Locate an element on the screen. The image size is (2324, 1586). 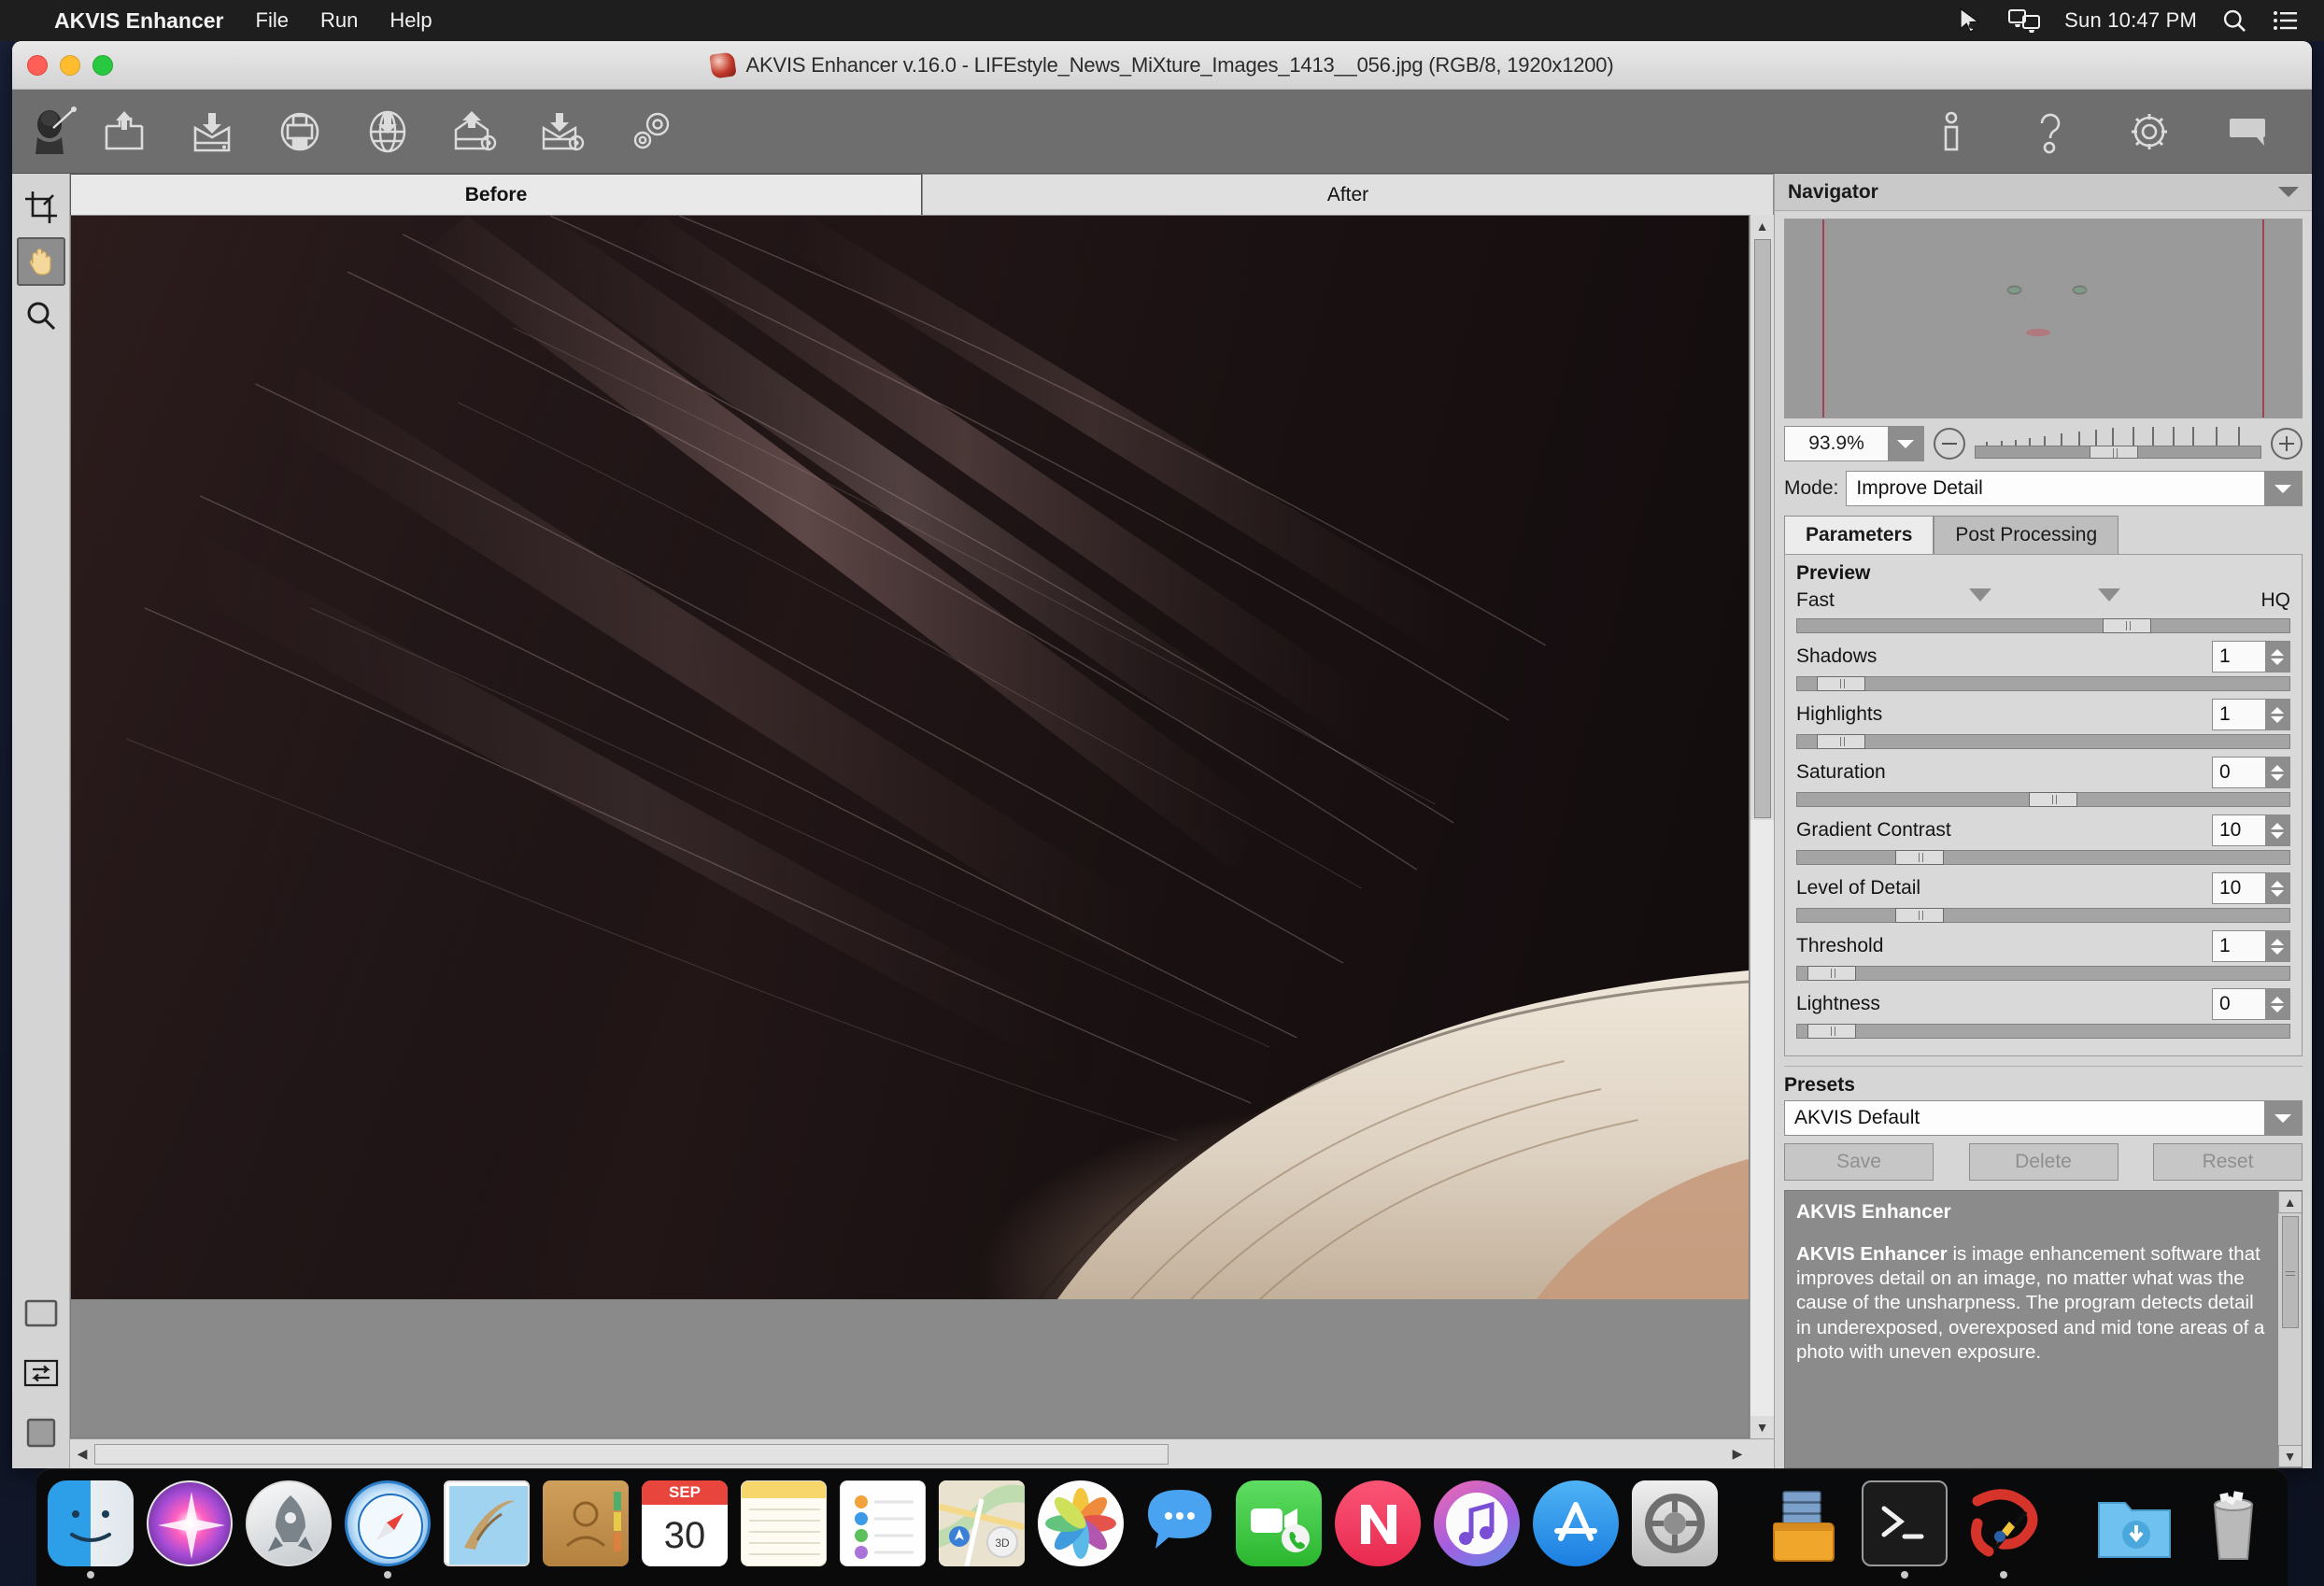
dock-item-launchpad is located at coordinates (289, 1526).